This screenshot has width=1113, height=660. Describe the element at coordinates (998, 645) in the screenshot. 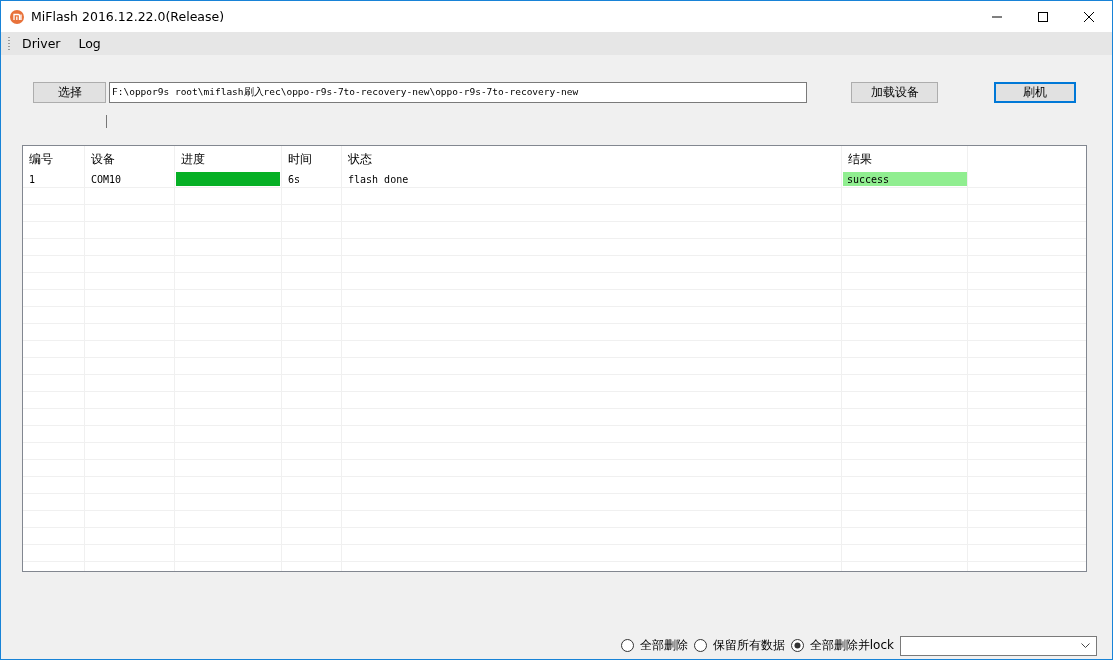

I see `dropdown` at that location.